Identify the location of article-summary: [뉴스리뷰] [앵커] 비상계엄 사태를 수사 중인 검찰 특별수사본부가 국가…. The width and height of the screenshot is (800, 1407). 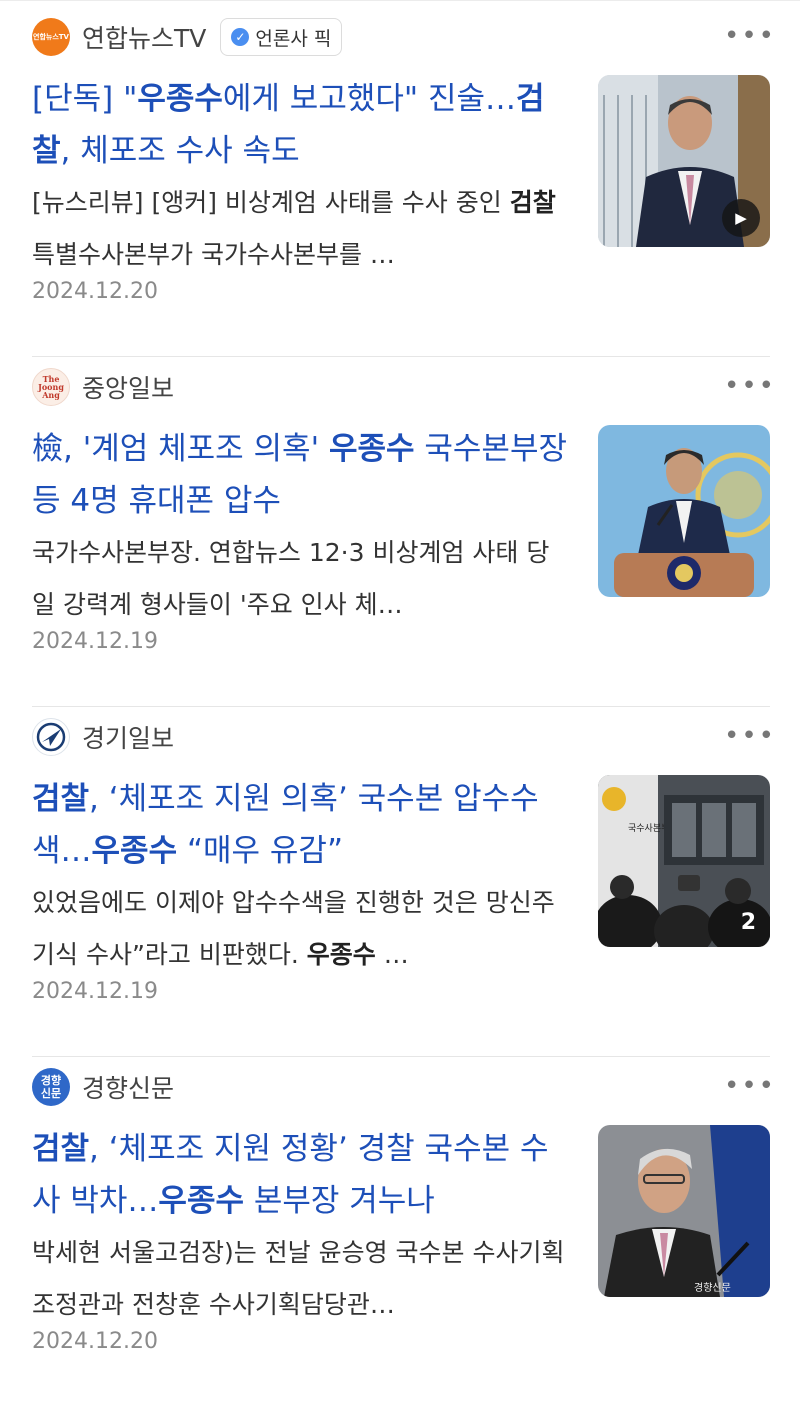
(302, 229).